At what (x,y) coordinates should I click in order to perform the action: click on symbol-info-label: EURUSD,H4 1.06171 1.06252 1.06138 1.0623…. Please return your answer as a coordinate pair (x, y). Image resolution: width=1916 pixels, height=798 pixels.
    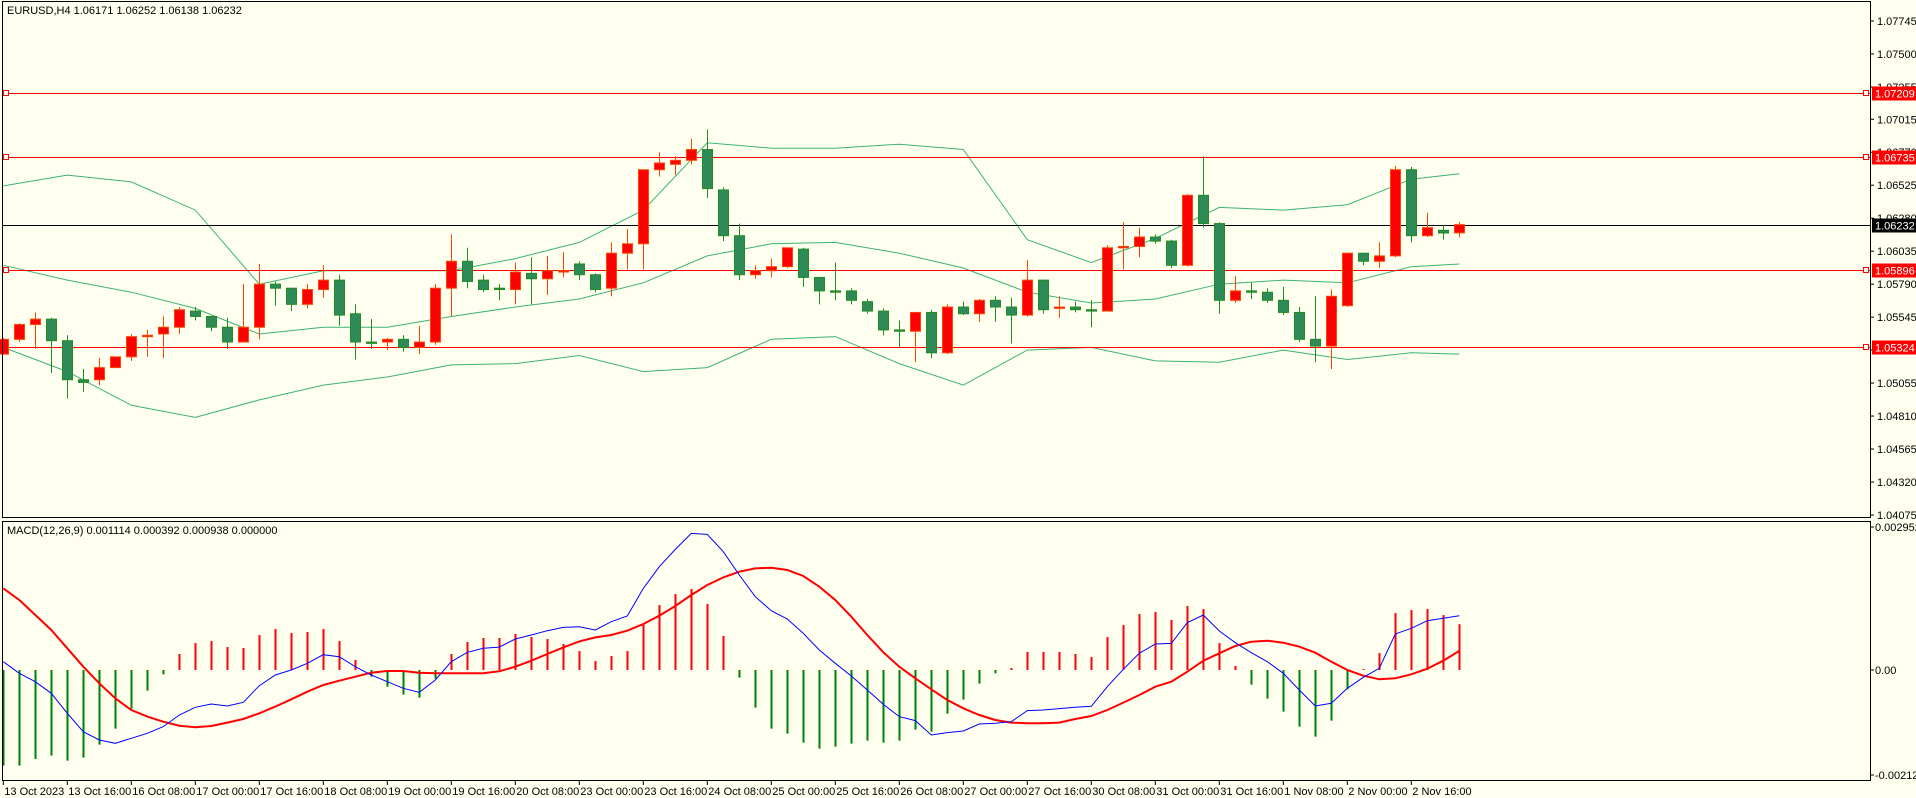
    Looking at the image, I should click on (124, 11).